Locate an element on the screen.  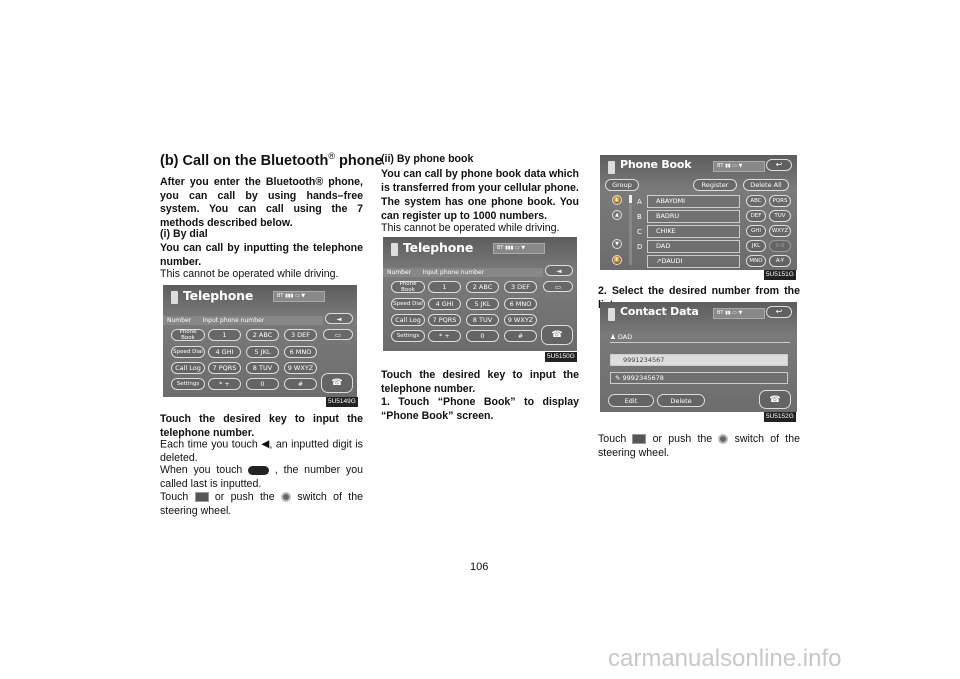
edit-button: Edit is located at coordinates (631, 400).